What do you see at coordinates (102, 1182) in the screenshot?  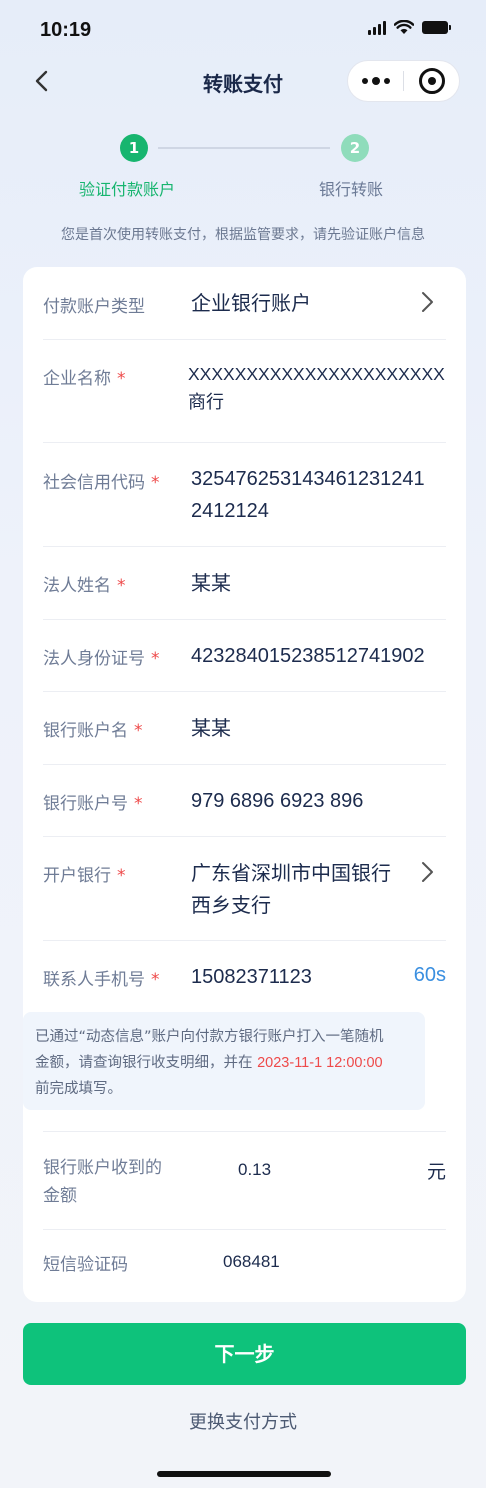 I see `amount-label: 银行账户收到的 金额` at bounding box center [102, 1182].